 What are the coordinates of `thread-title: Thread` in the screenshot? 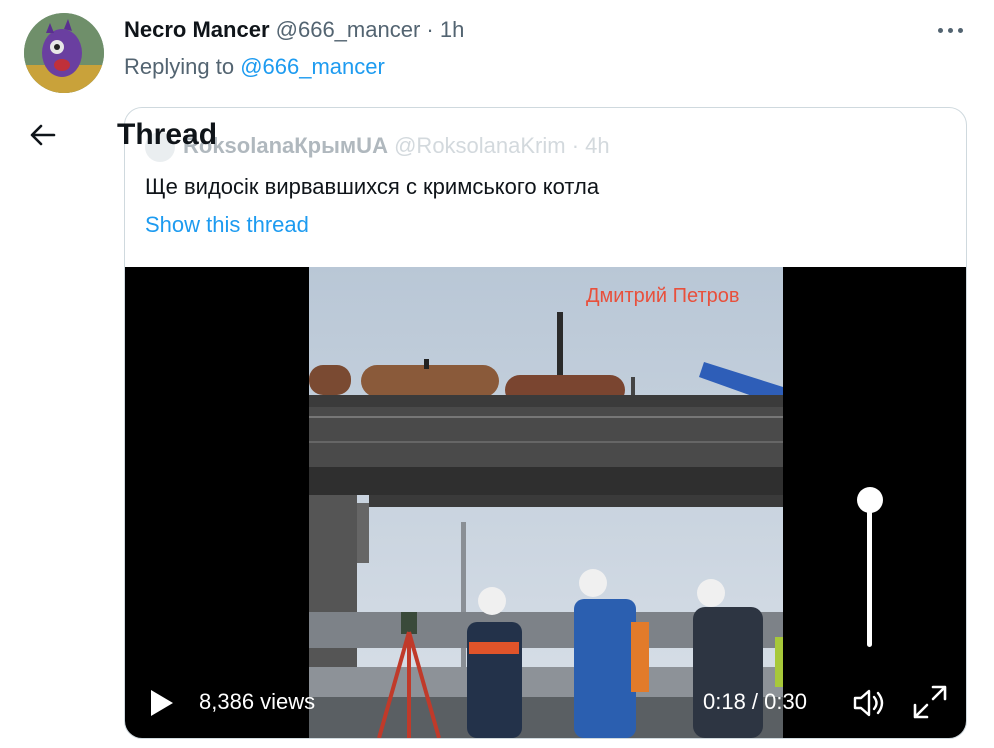 It's located at (167, 134).